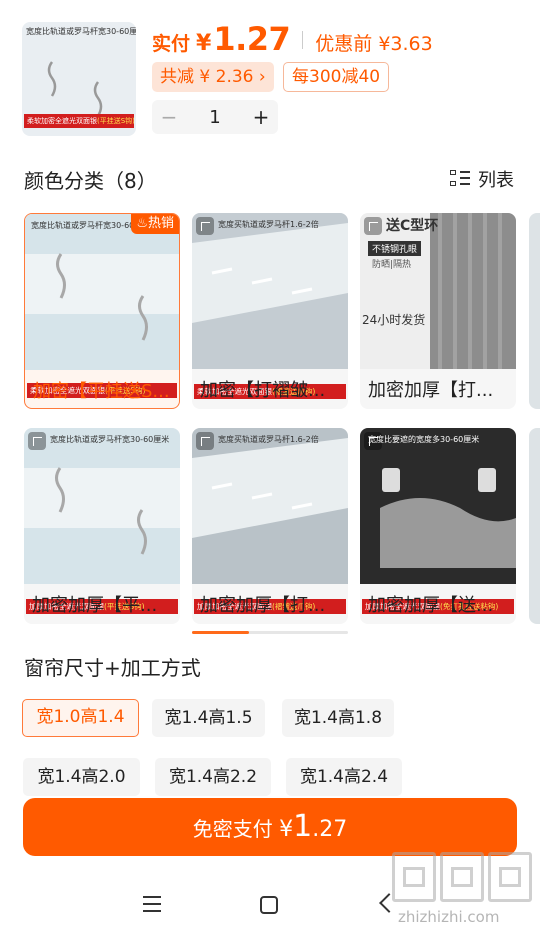  Describe the element at coordinates (204, 43) in the screenshot. I see `price-currency: ¥` at that location.